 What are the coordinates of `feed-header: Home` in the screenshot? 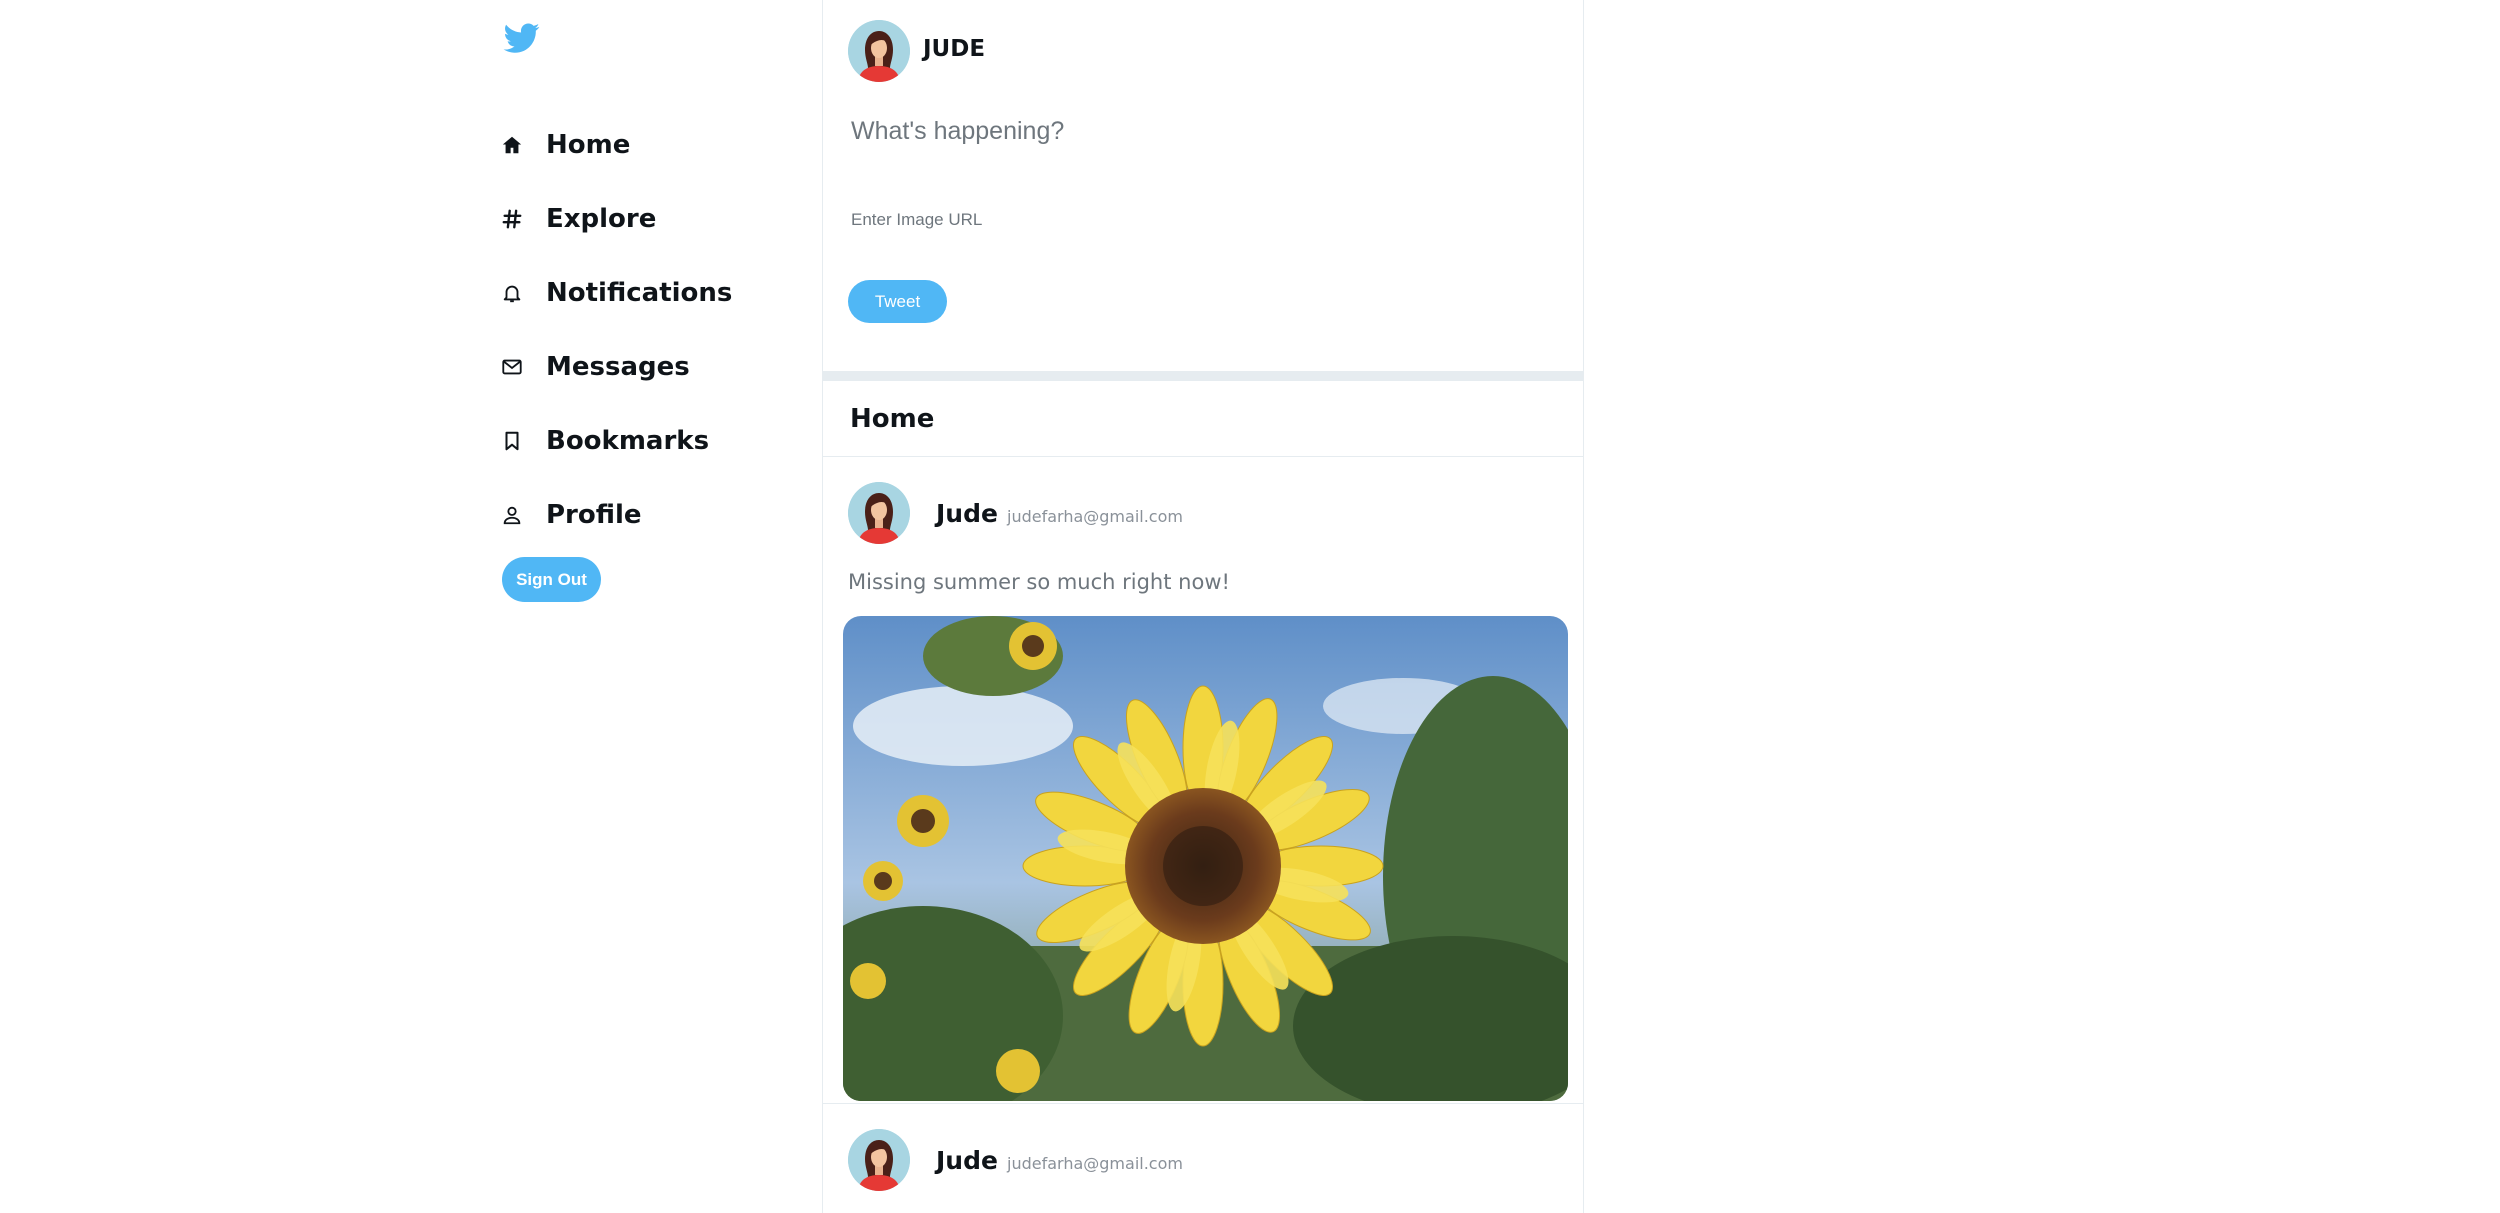 It's located at (1203, 419).